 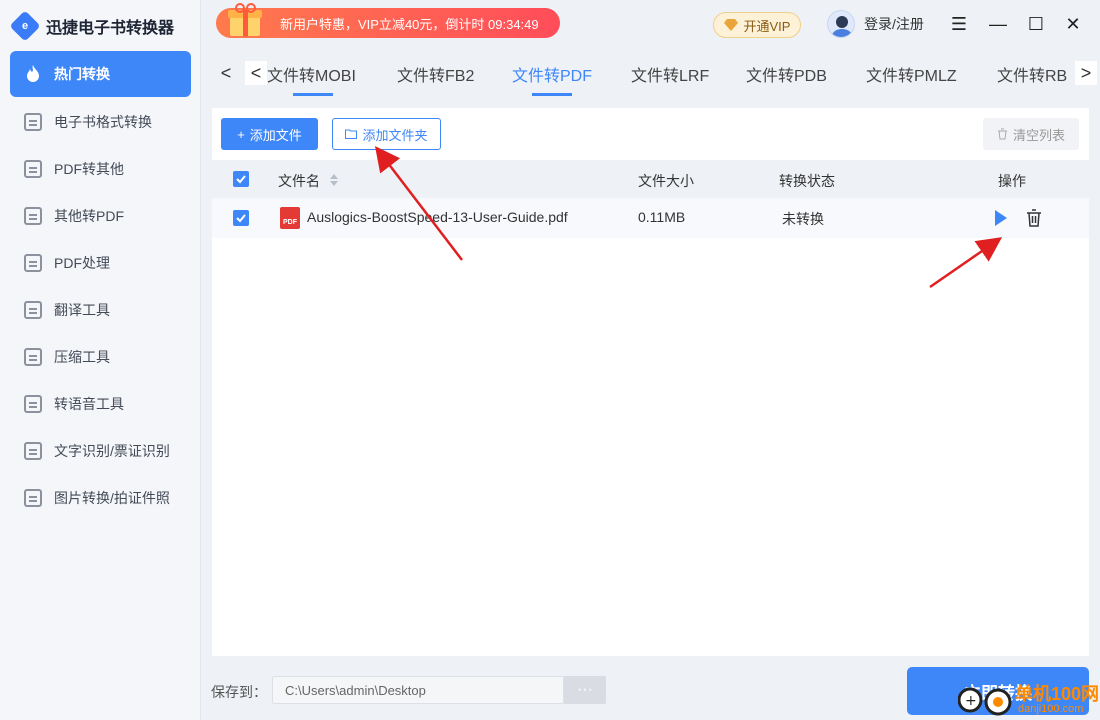 I want to click on row-checkbox, so click(x=241, y=218).